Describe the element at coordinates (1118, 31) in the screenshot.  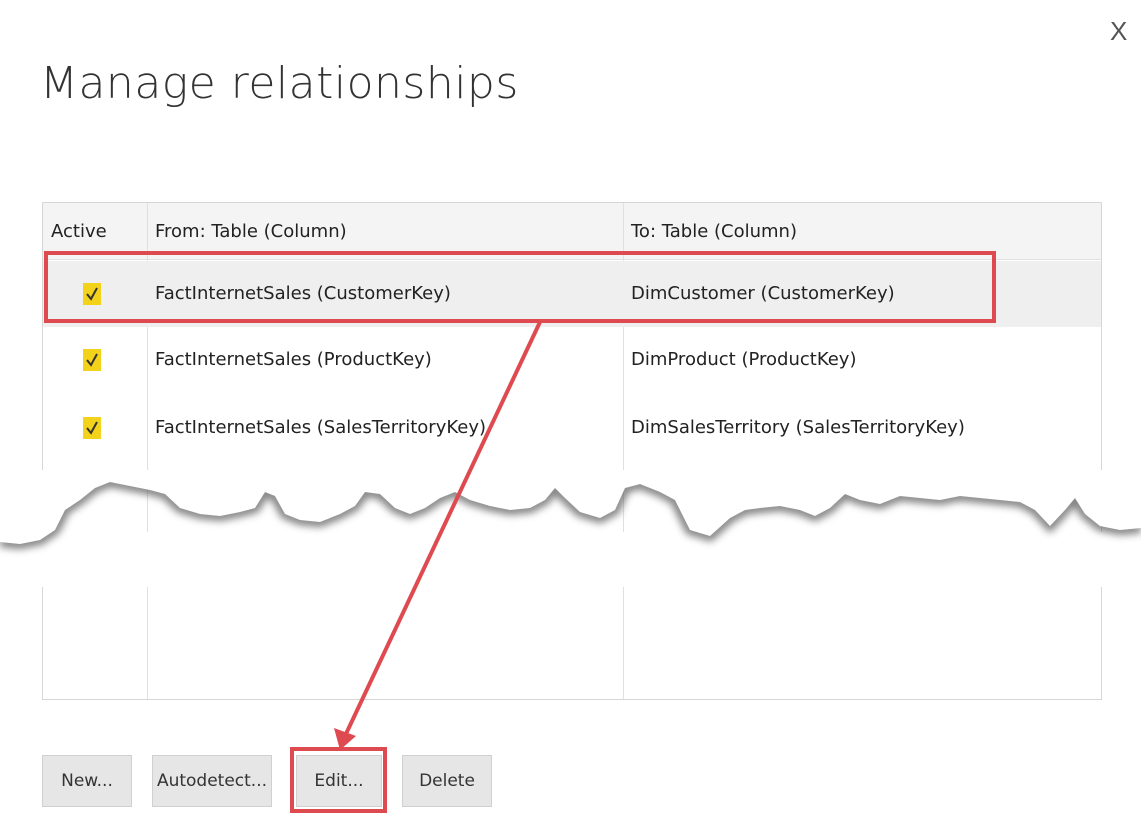
I see `close-button: X` at that location.